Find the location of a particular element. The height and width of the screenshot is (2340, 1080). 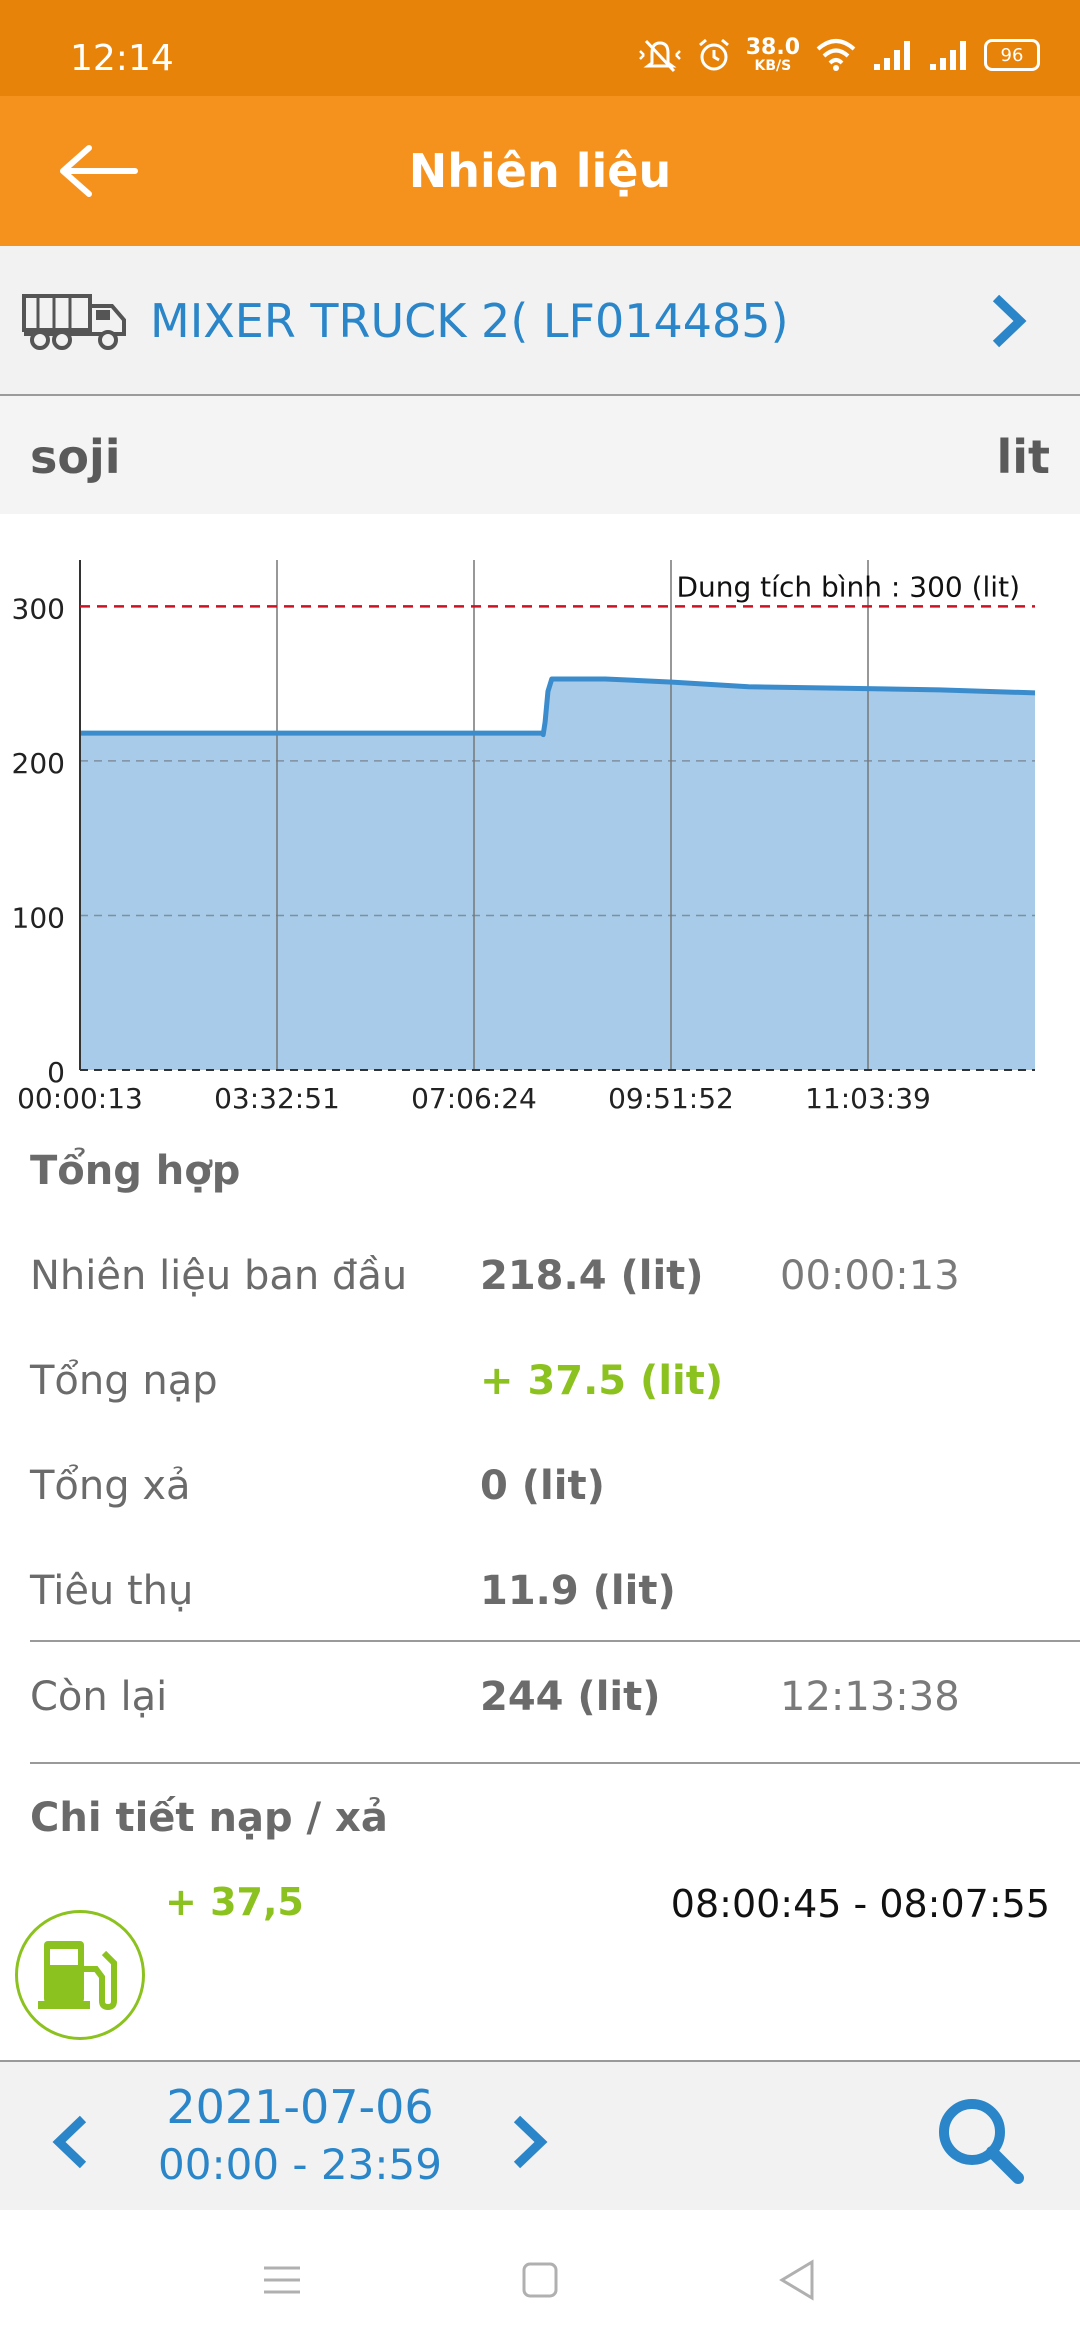

summary-value: 218.4 (lit) is located at coordinates (592, 1276).